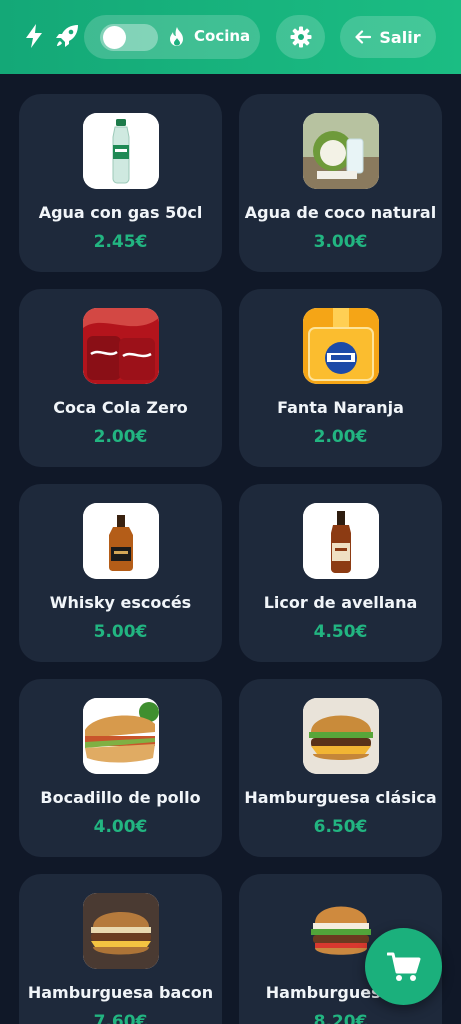 The image size is (461, 1024). I want to click on rocket-icon, so click(67, 36).